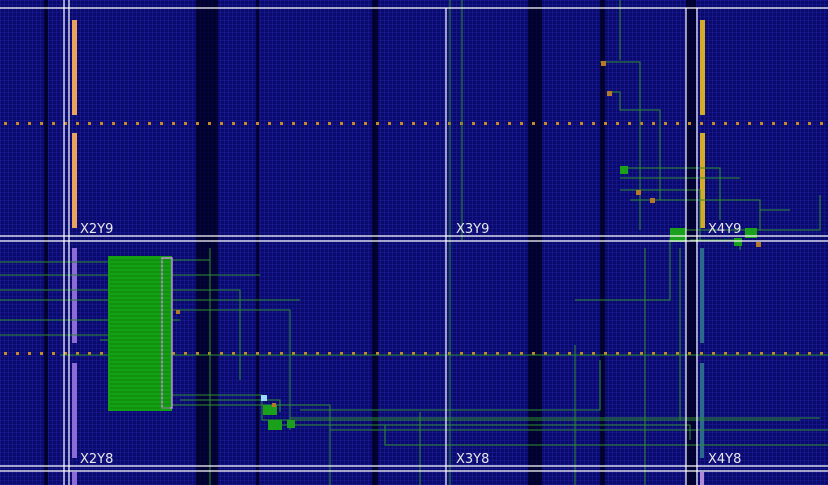 This screenshot has width=828, height=485. I want to click on region-label-x2y9: X2Y9, so click(96, 229).